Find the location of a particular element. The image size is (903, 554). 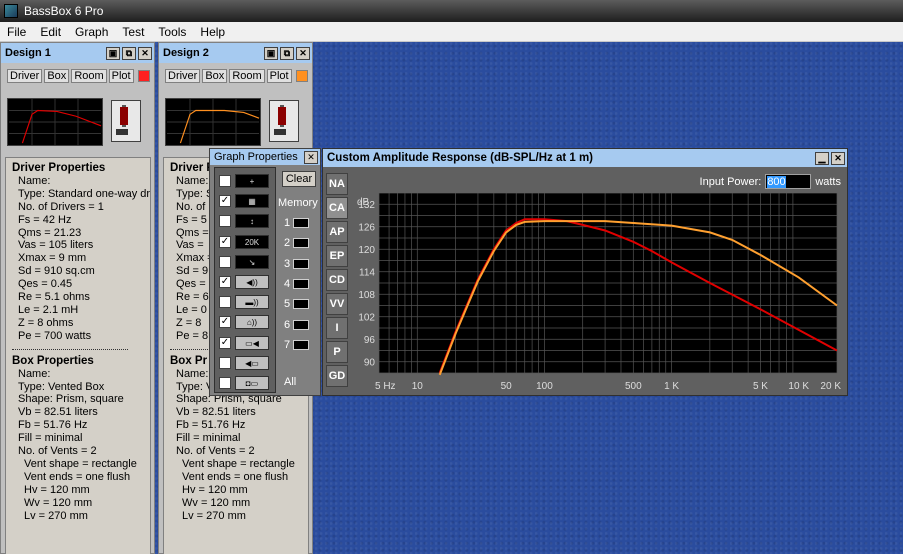

prop-line: Vb = 82.51 liters is located at coordinates (216, 412).